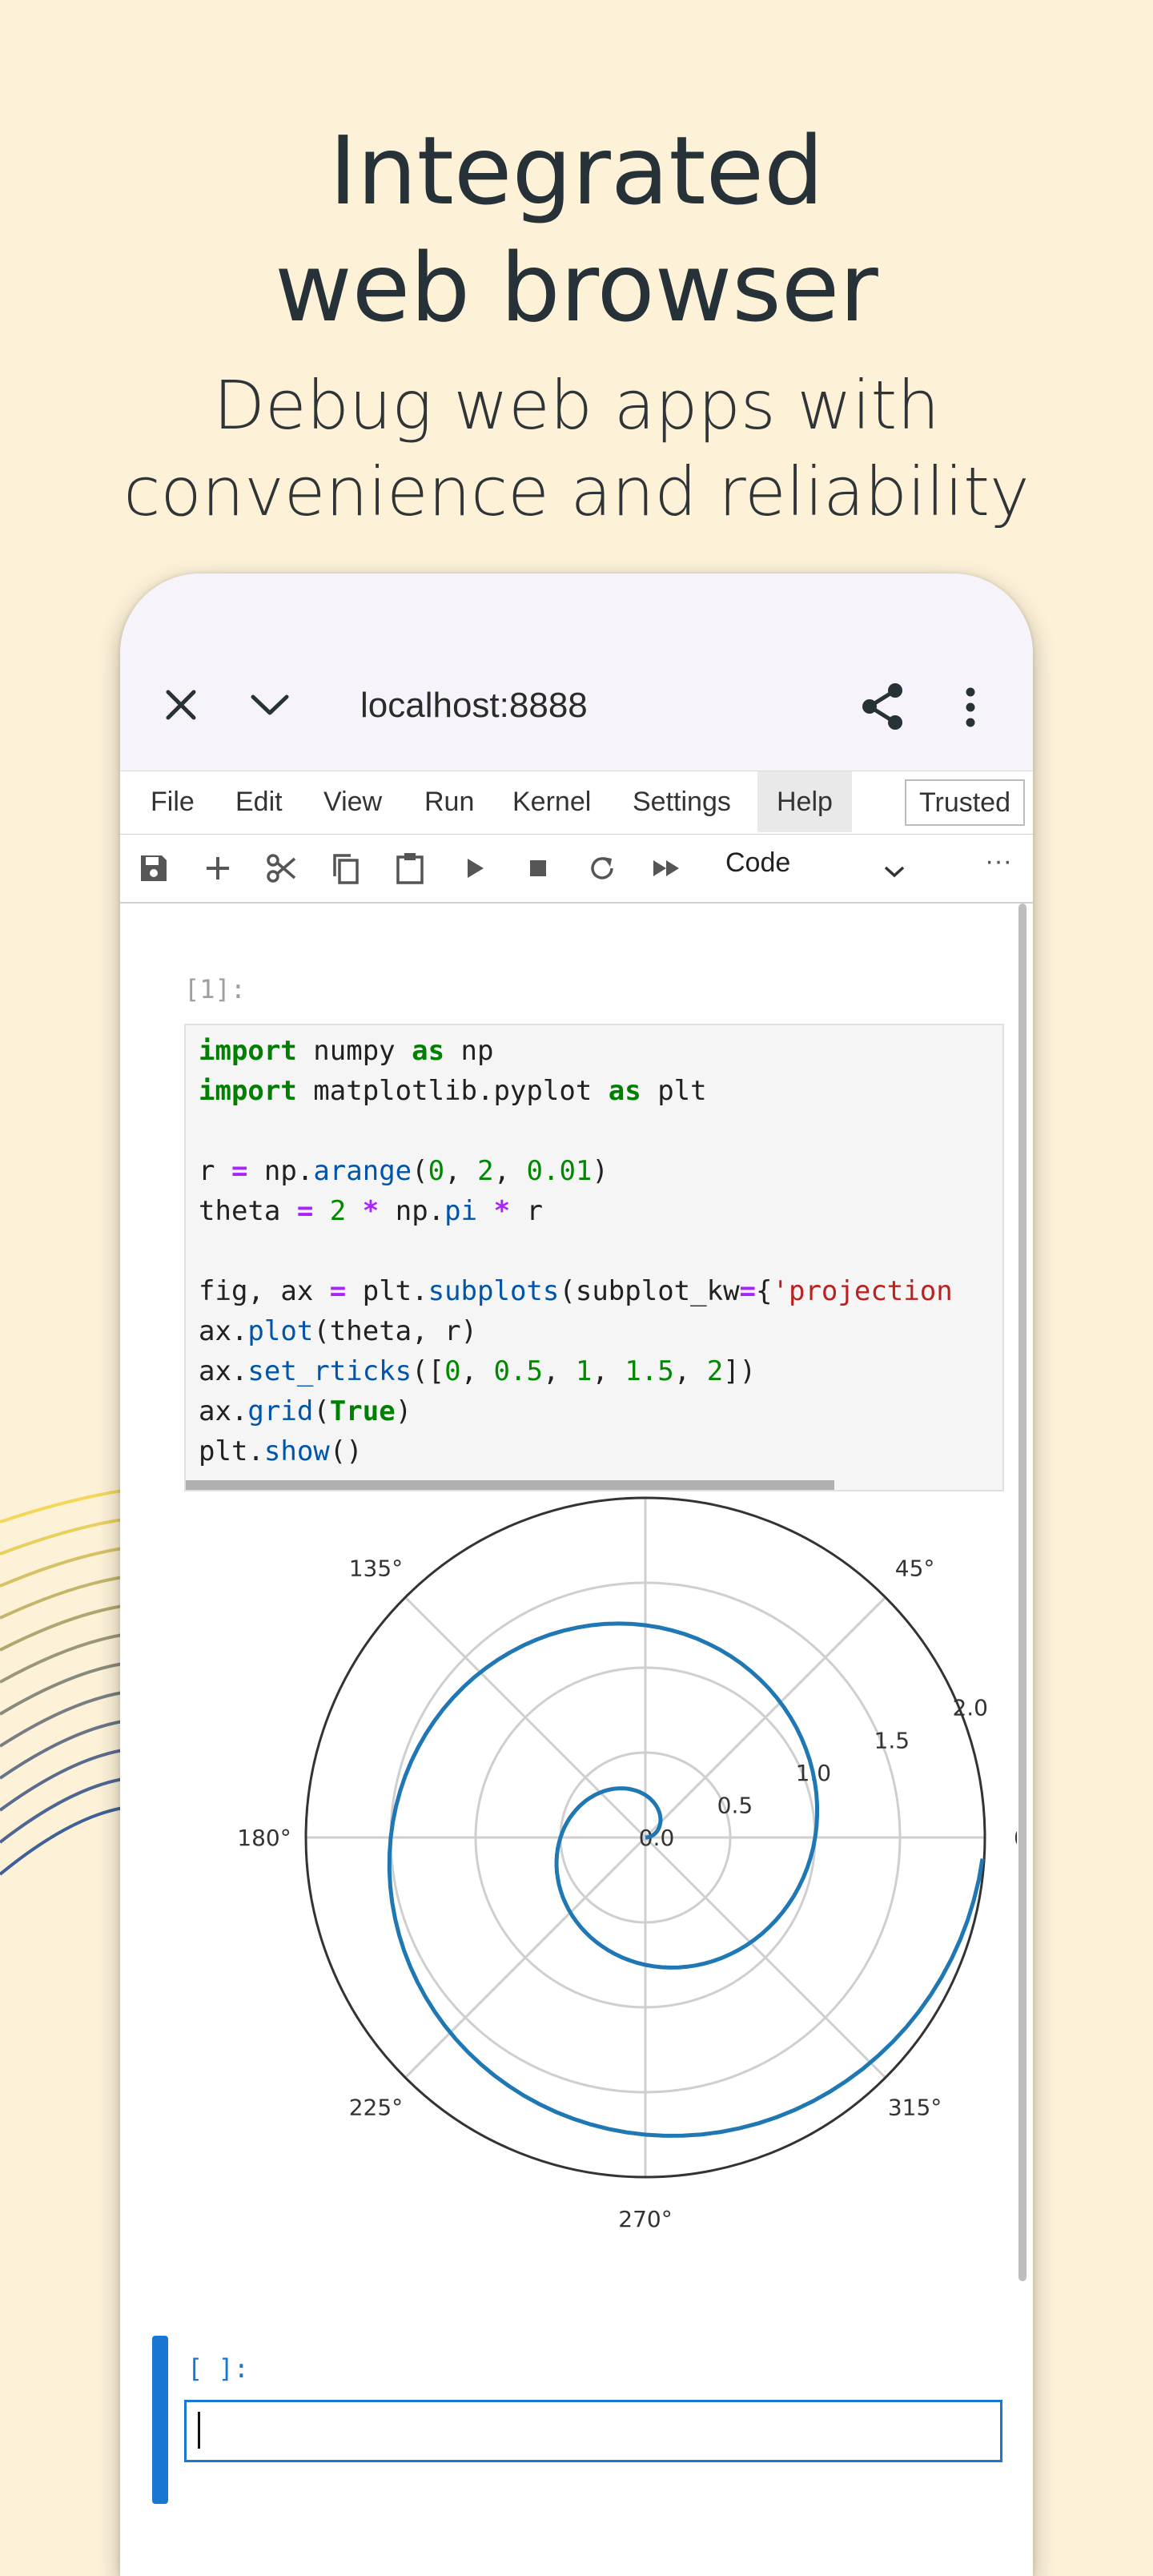  Describe the element at coordinates (259, 802) in the screenshot. I see `menu-edit: Edit` at that location.